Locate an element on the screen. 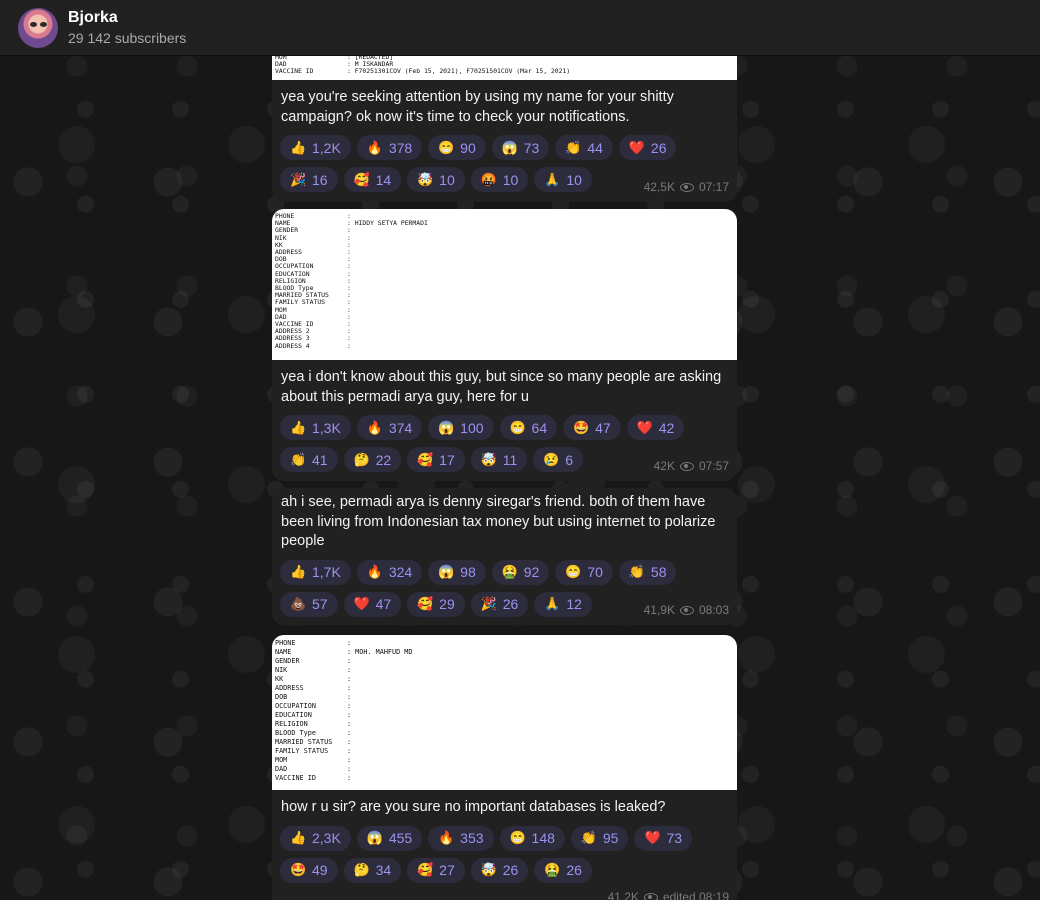  reaction-chip: 🔥 378 is located at coordinates (389, 147).